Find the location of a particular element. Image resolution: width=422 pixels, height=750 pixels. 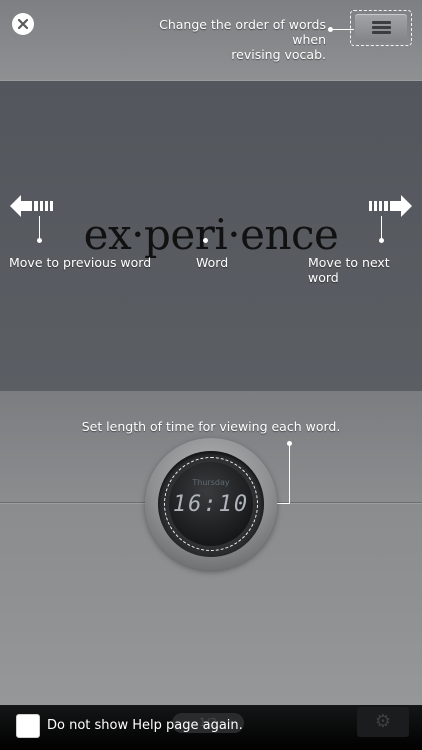

timer-dial: Thursday 16:10 is located at coordinates (211, 504).